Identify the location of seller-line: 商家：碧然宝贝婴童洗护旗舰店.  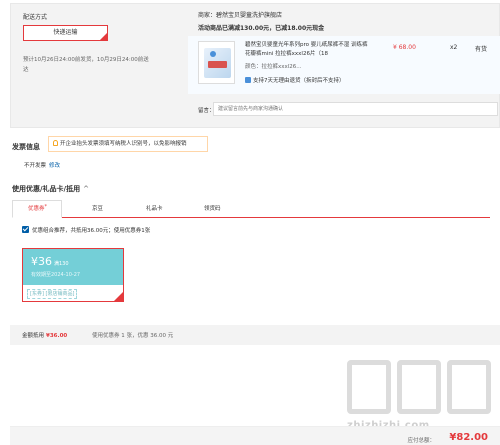
(240, 14).